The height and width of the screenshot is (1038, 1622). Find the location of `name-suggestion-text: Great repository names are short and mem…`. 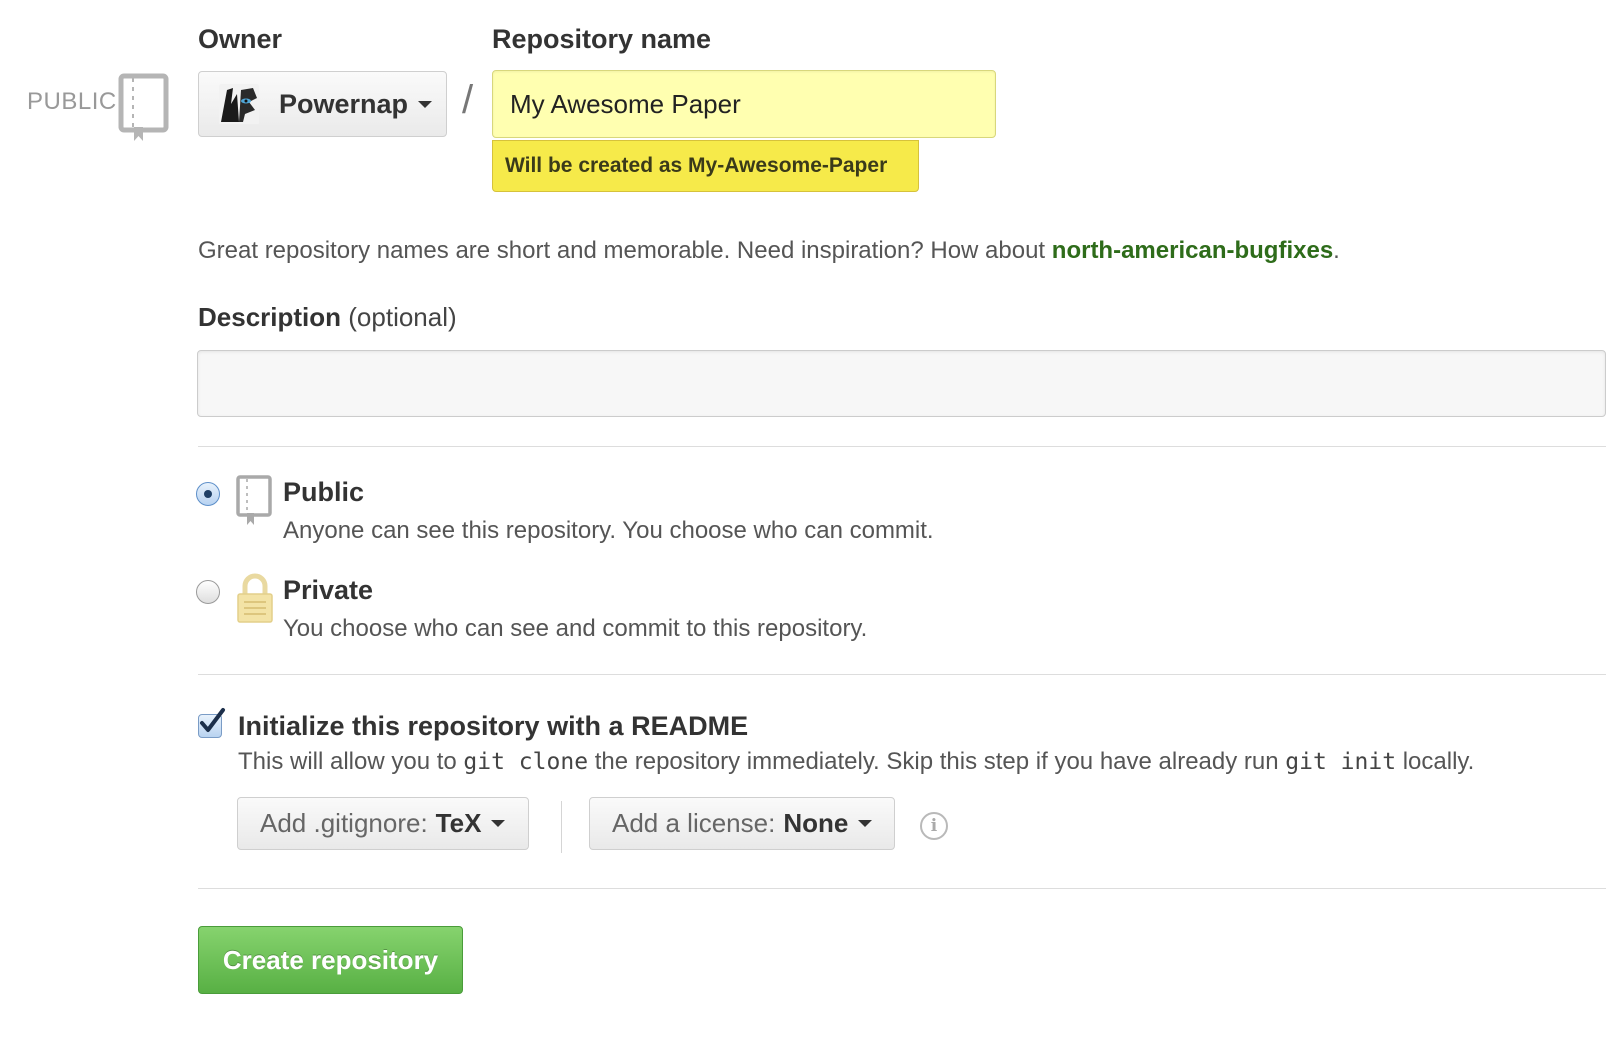

name-suggestion-text: Great repository names are short and mem… is located at coordinates (769, 251).